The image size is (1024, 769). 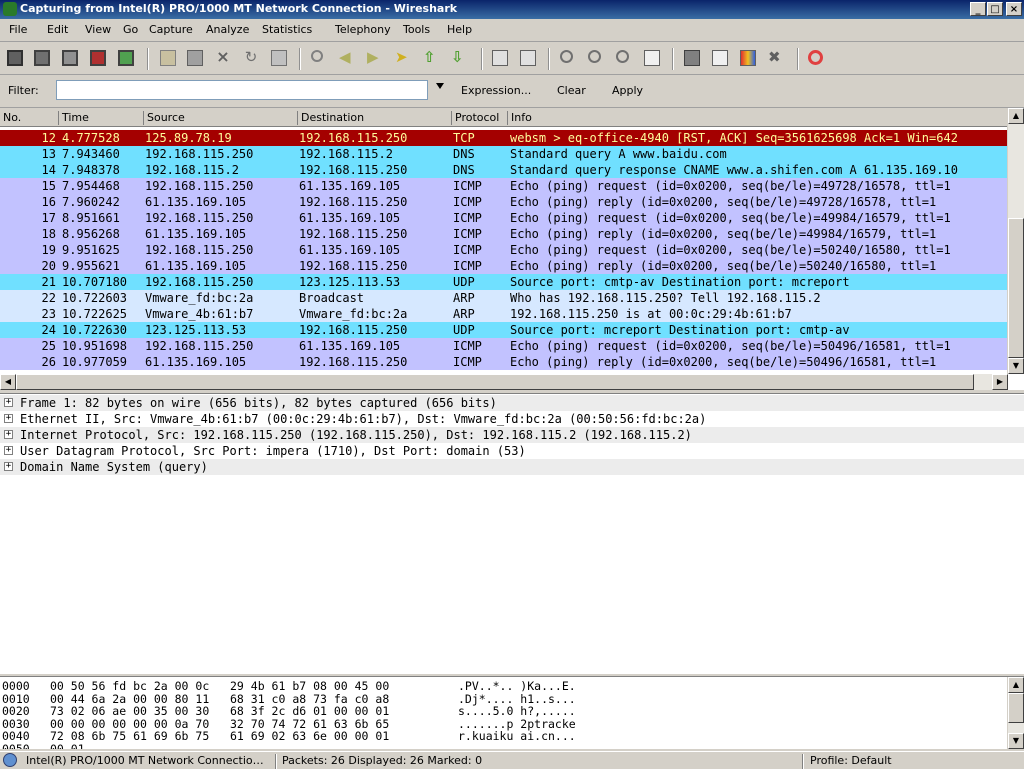 What do you see at coordinates (1014, 9) in the screenshot?
I see `close-button: ×` at bounding box center [1014, 9].